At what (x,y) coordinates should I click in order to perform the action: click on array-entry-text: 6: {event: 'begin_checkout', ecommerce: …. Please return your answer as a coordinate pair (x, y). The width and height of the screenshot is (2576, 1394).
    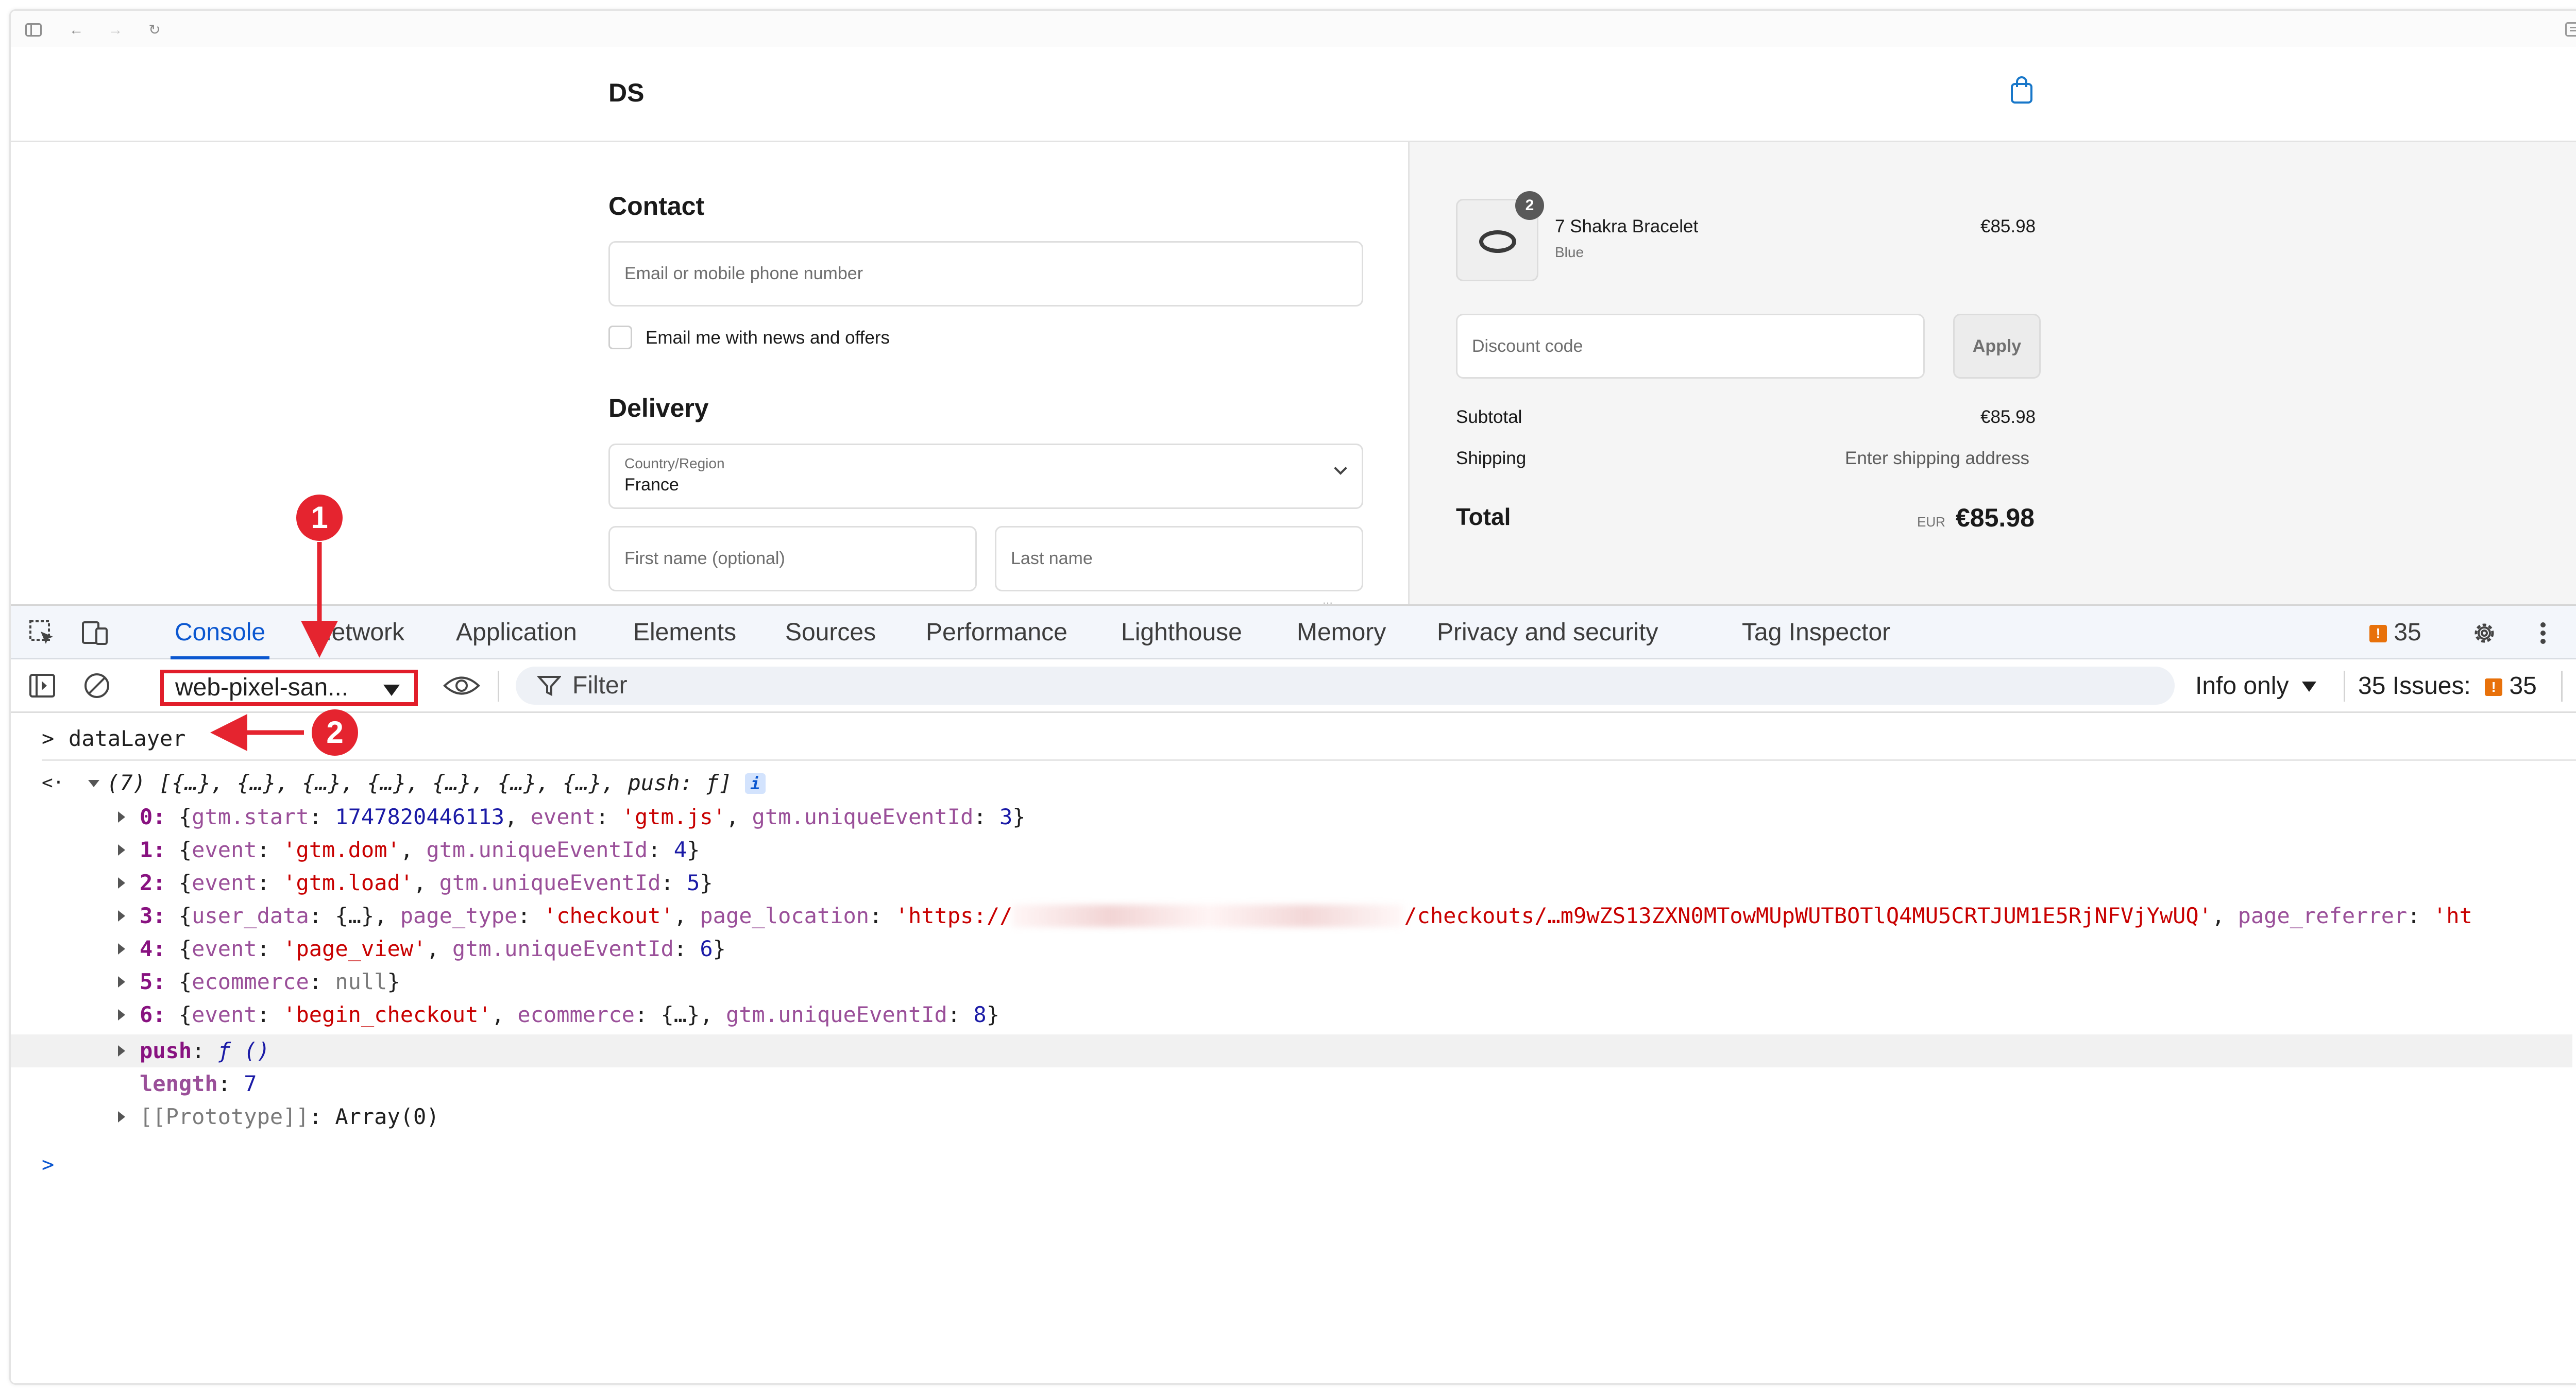
    Looking at the image, I should click on (569, 1014).